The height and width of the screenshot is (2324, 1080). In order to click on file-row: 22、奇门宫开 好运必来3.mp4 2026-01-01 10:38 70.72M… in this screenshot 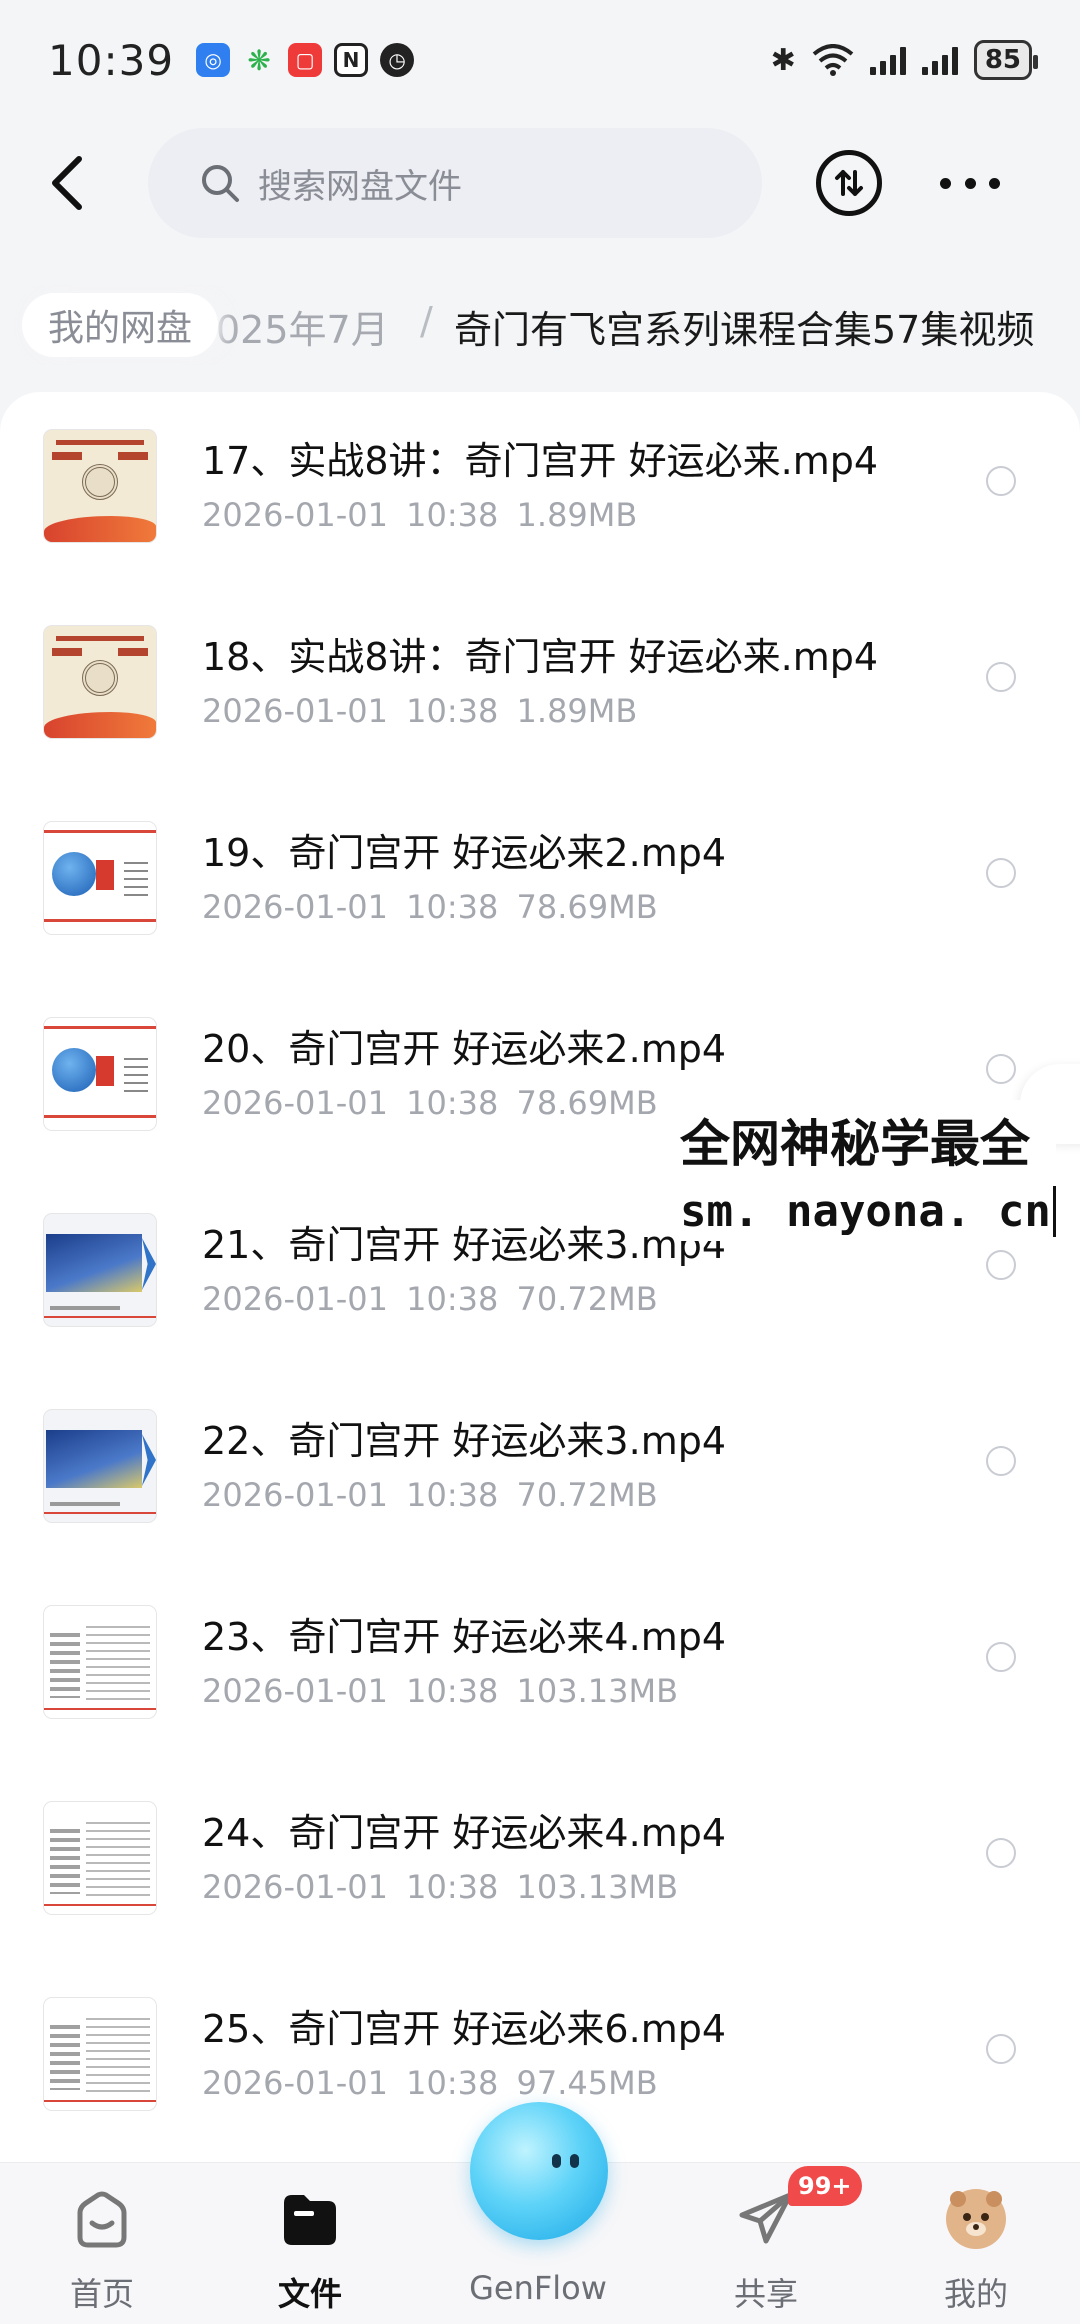, I will do `click(540, 1470)`.